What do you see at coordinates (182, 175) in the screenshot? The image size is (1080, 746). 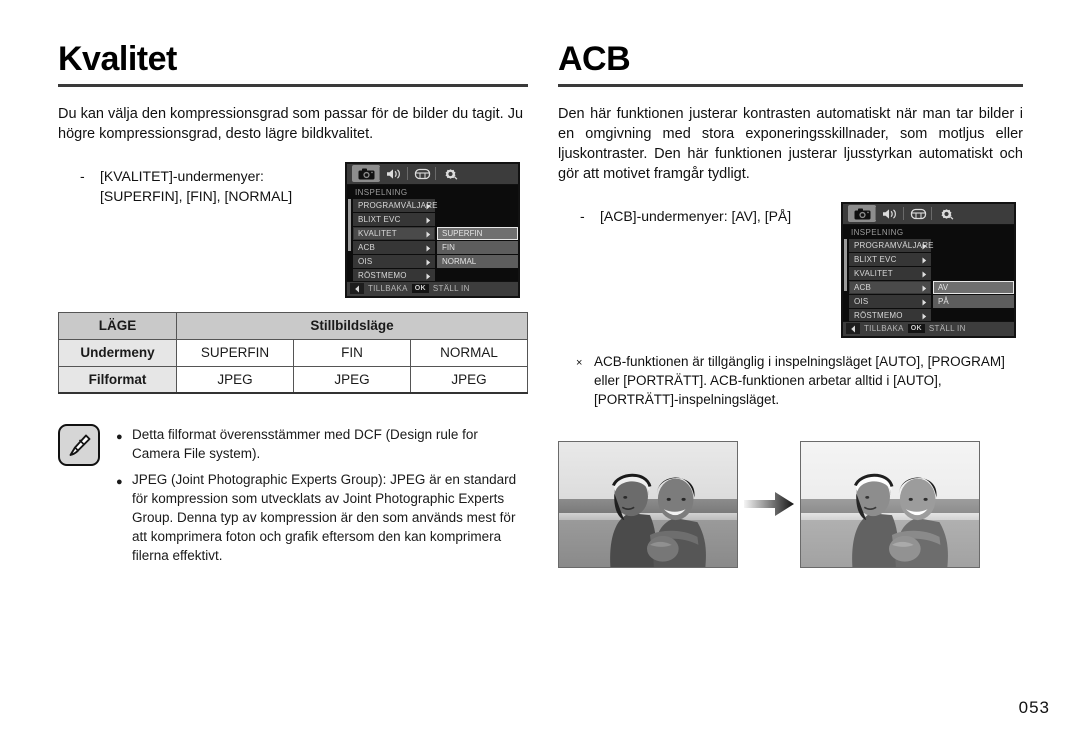 I see `kvalitet-submenu-line1: [KVALITET]-undermenyer:` at bounding box center [182, 175].